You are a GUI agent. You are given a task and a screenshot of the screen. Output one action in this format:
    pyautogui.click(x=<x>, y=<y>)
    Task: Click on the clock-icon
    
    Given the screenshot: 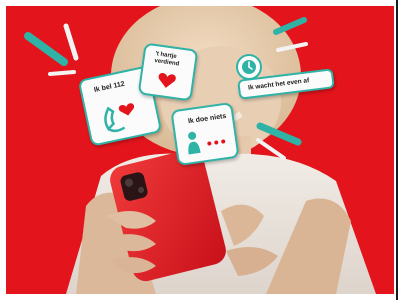 What is the action you would take?
    pyautogui.click(x=249, y=67)
    